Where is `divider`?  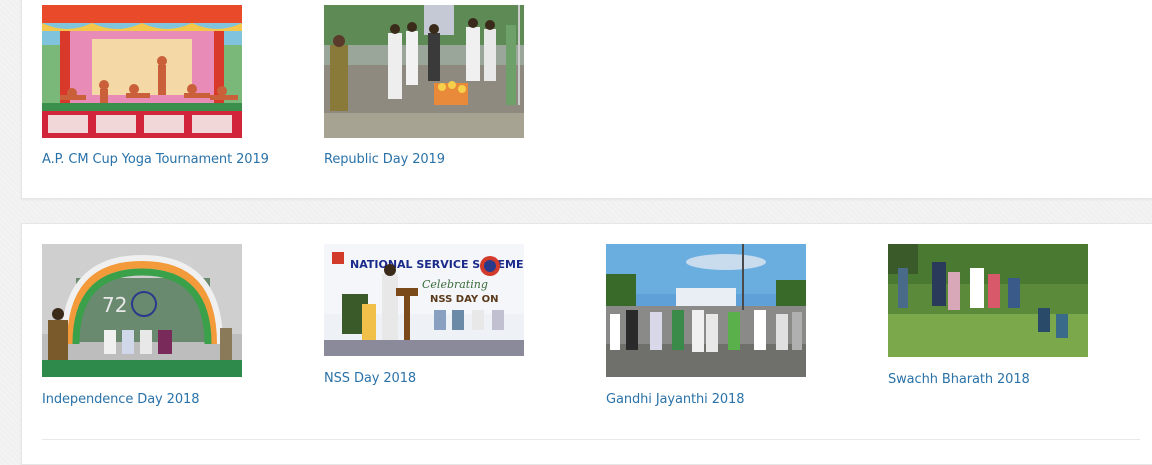 divider is located at coordinates (591, 439).